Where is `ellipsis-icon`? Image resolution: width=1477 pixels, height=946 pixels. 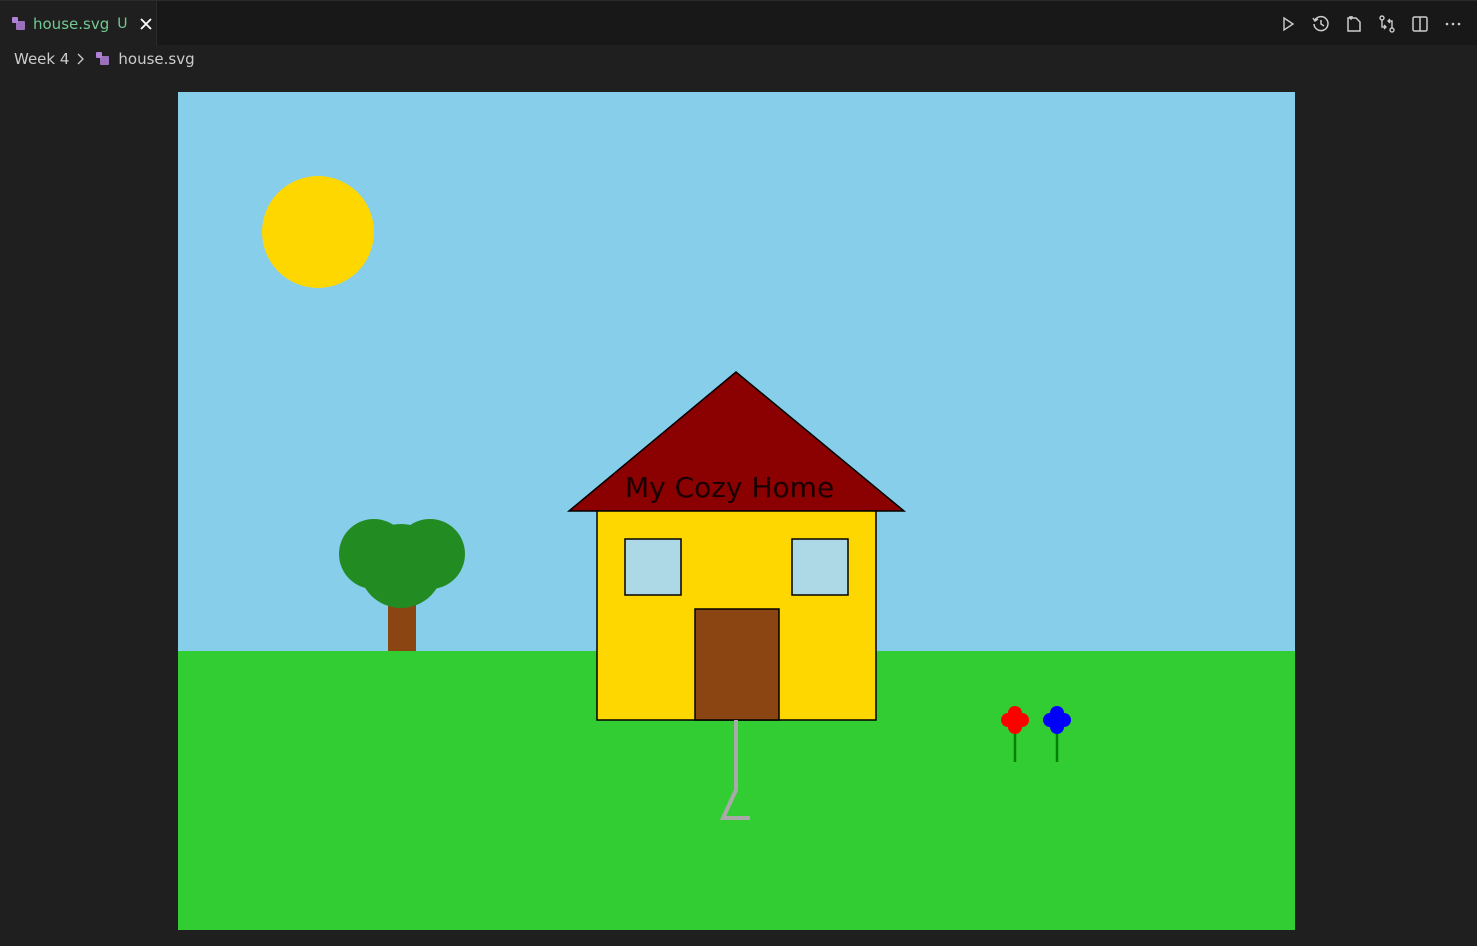
ellipsis-icon is located at coordinates (1453, 23).